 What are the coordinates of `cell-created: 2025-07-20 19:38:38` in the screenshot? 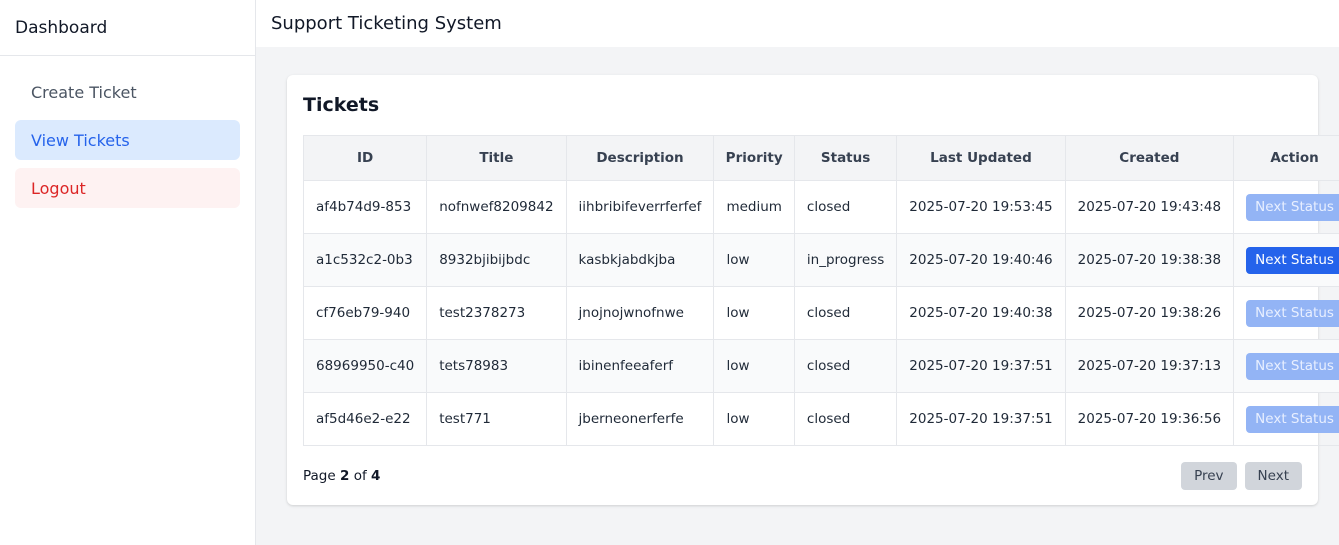 It's located at (1149, 260).